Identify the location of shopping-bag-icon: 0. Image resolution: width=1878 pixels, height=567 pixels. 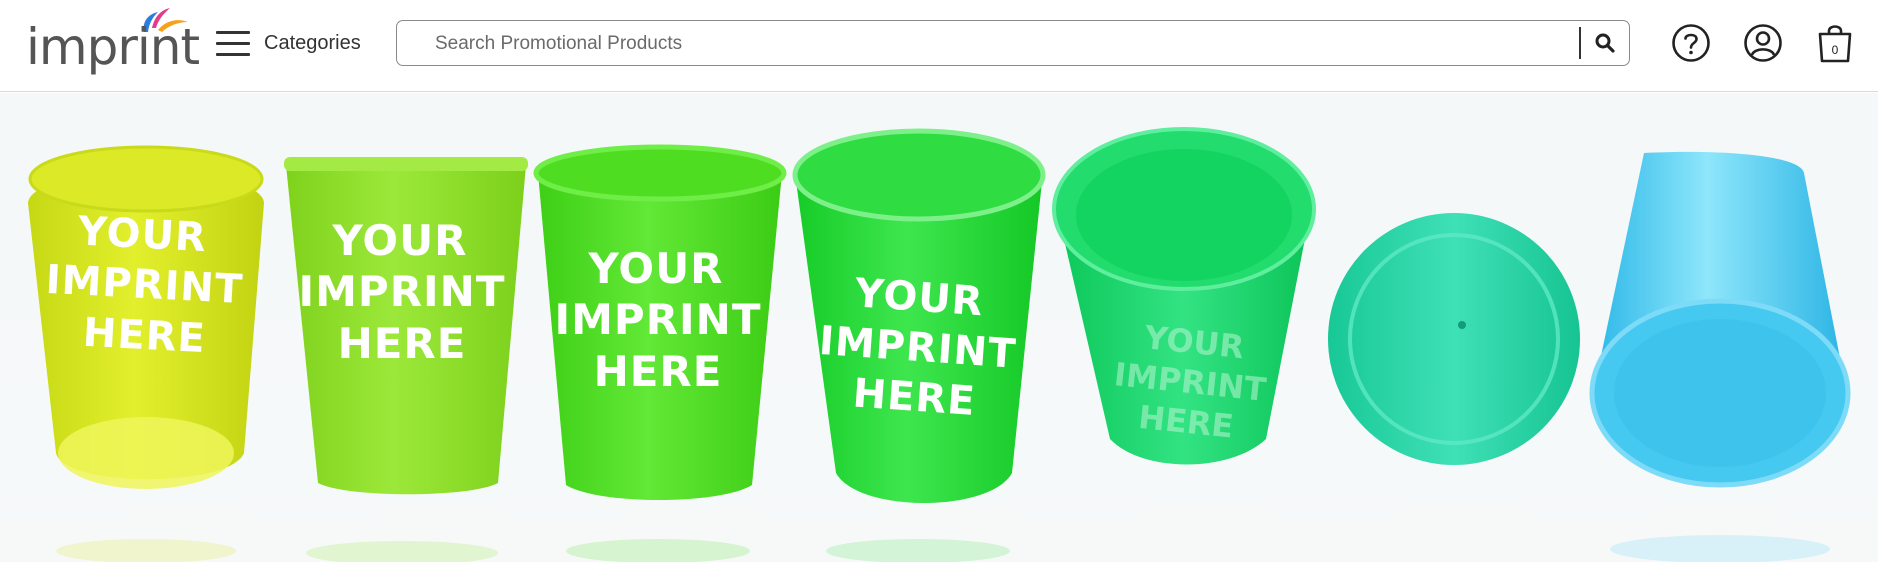
(1835, 44).